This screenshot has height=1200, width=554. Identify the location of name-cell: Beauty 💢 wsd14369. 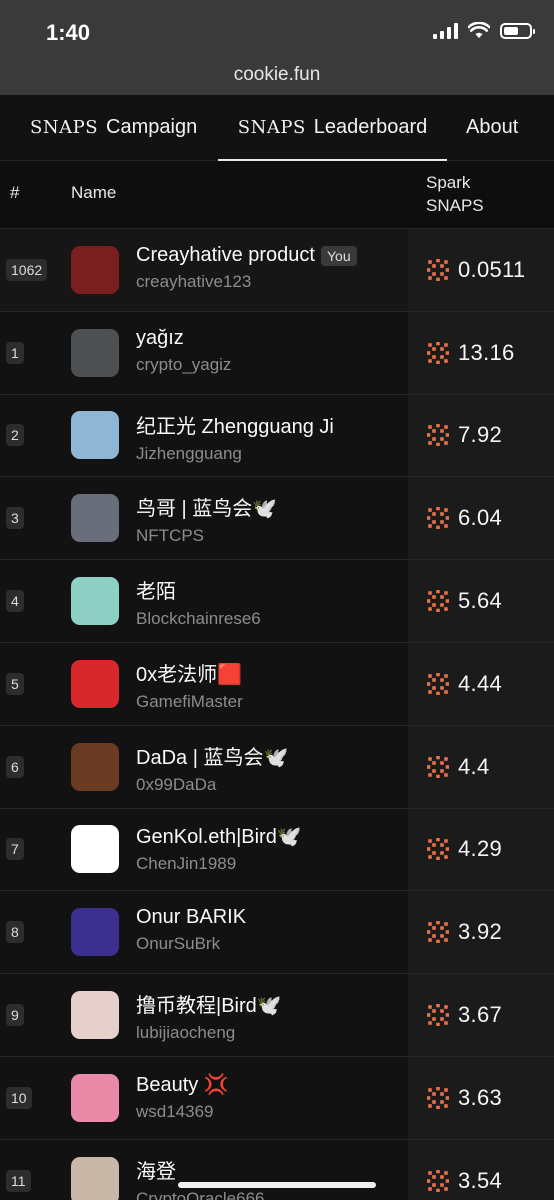
(270, 1097).